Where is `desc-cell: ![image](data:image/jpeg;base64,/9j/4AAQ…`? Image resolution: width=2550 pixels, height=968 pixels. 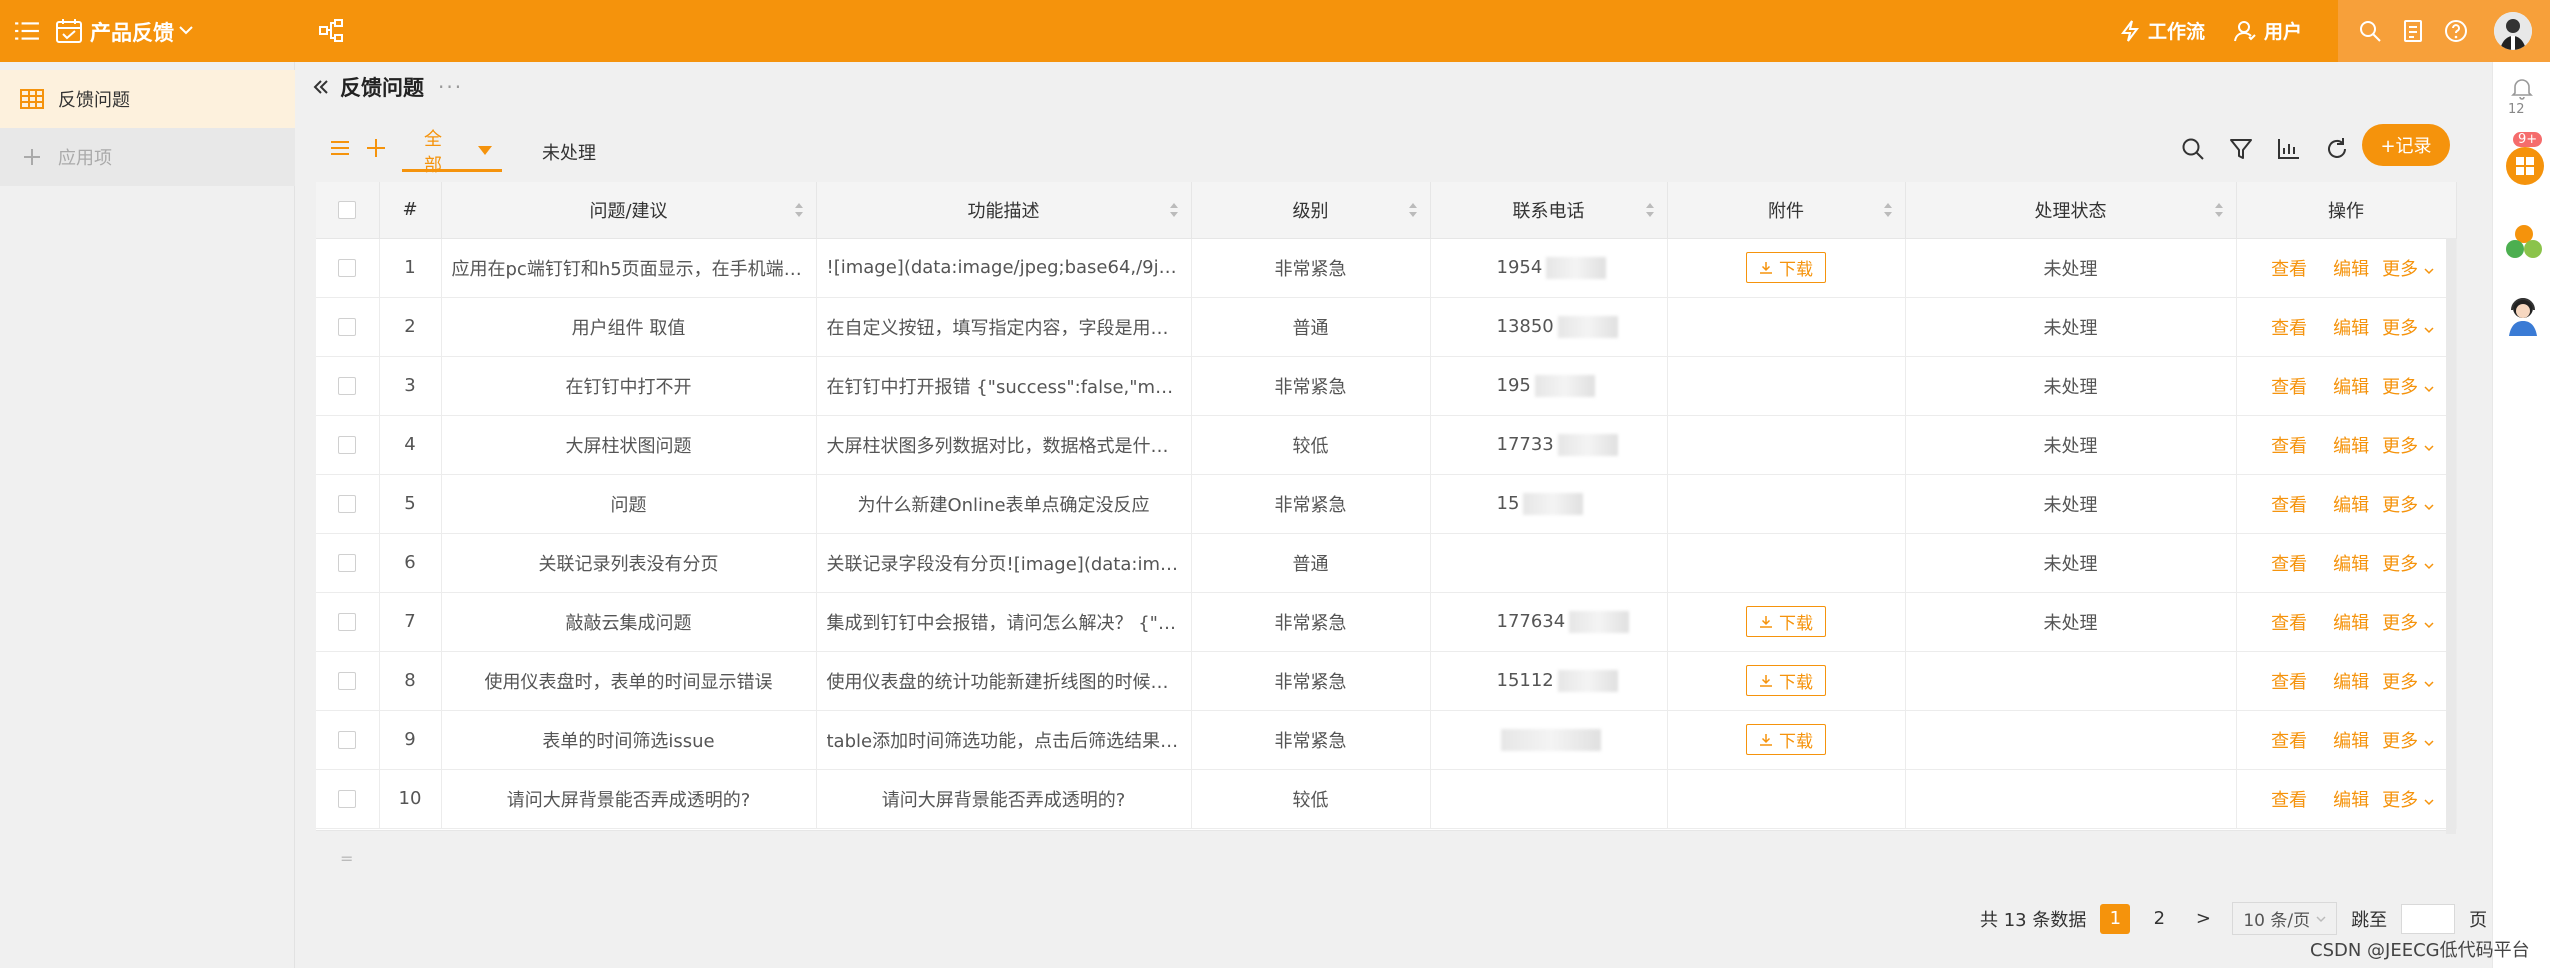 desc-cell: ![image](data:image/jpeg;base64,/9j/4AAQ… is located at coordinates (1004, 268).